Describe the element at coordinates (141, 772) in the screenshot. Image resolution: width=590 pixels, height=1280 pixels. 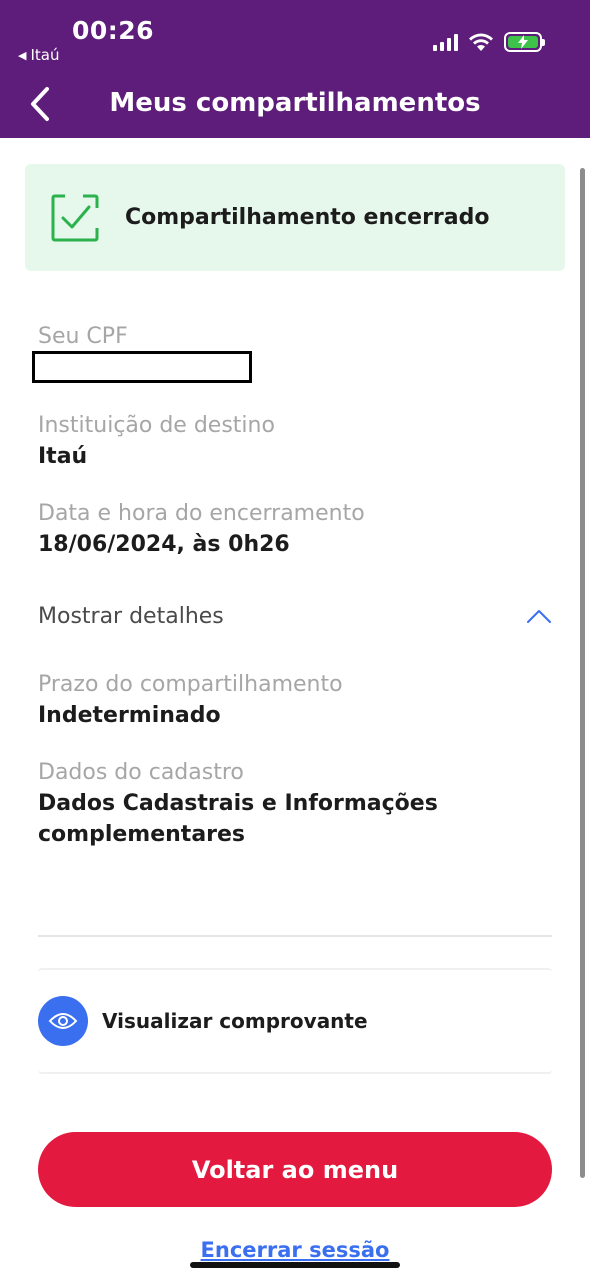
I see `registry-label: Dados do cadastro` at that location.